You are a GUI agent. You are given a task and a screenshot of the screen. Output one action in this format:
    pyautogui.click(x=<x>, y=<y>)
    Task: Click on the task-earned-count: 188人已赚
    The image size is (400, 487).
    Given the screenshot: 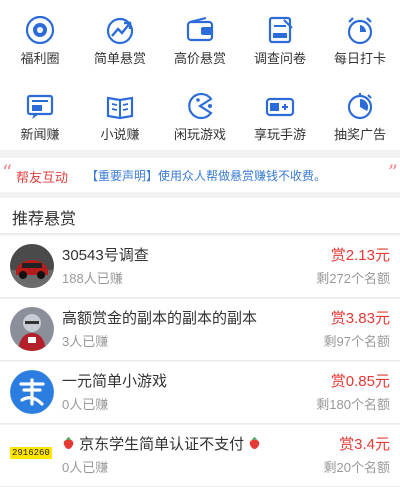 What is the action you would take?
    pyautogui.click(x=92, y=278)
    